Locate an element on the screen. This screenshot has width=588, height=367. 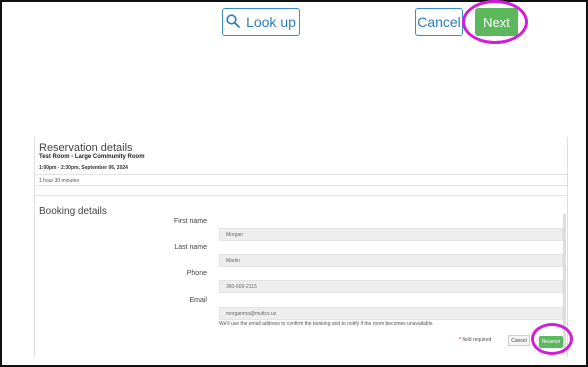
cancel-button: Cancel is located at coordinates (439, 22).